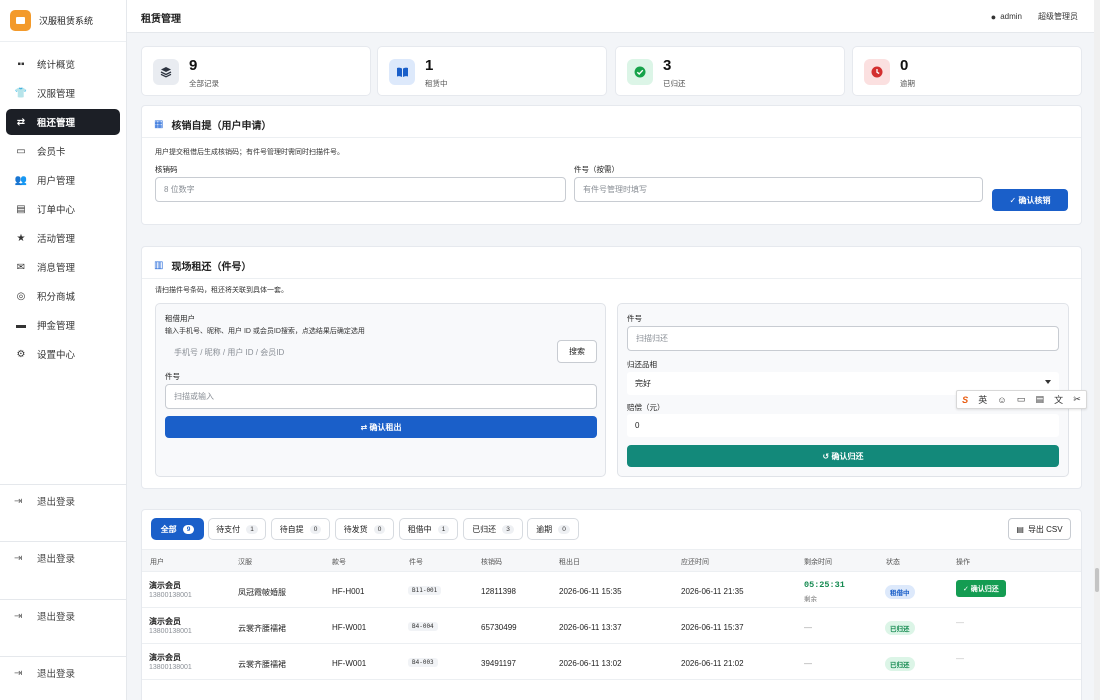 The width and height of the screenshot is (1100, 700). Describe the element at coordinates (21, 122) in the screenshot. I see `exchange-icon: ⇄` at that location.